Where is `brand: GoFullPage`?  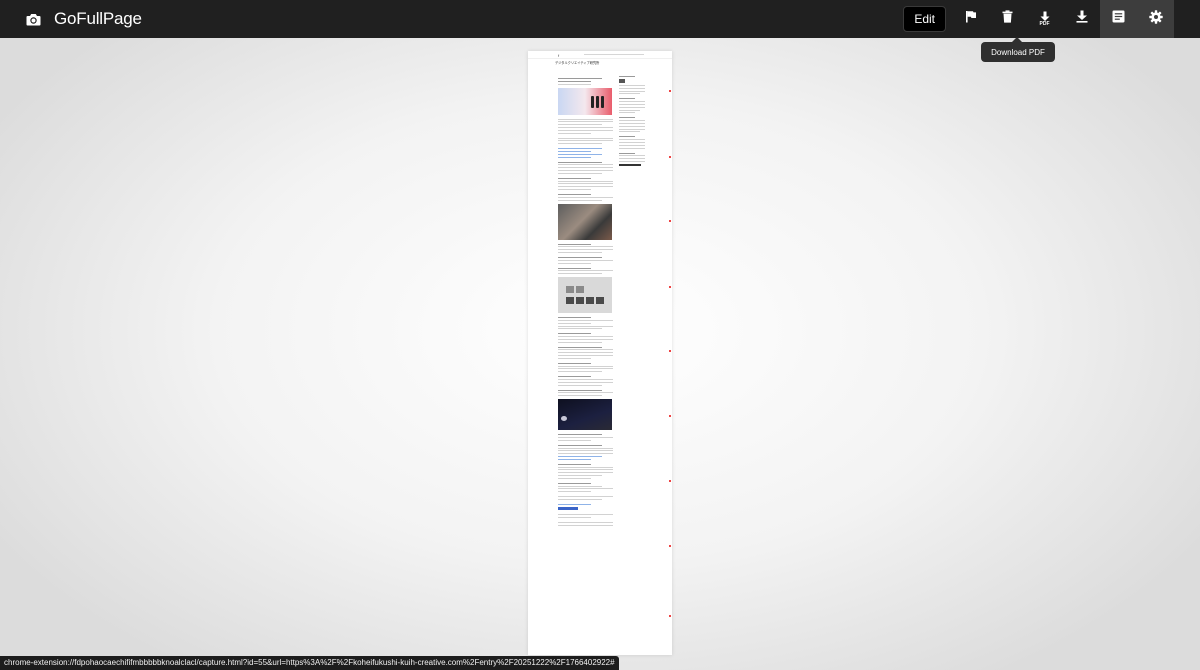
brand: GoFullPage is located at coordinates (84, 19).